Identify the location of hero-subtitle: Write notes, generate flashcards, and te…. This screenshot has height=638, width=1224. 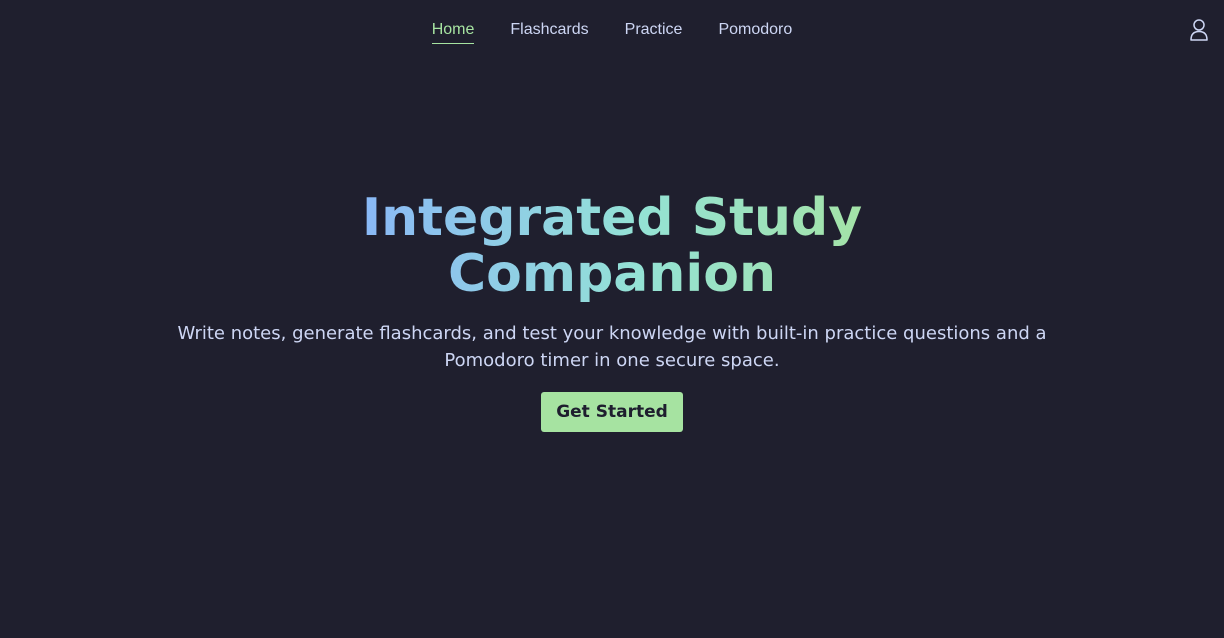
(612, 347).